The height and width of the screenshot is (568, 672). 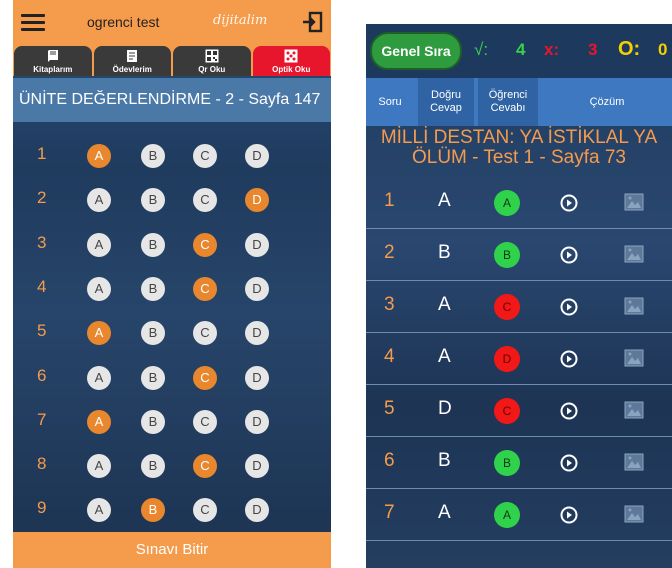 I want to click on column-correct-answer: Doğru Cevap, so click(x=446, y=102).